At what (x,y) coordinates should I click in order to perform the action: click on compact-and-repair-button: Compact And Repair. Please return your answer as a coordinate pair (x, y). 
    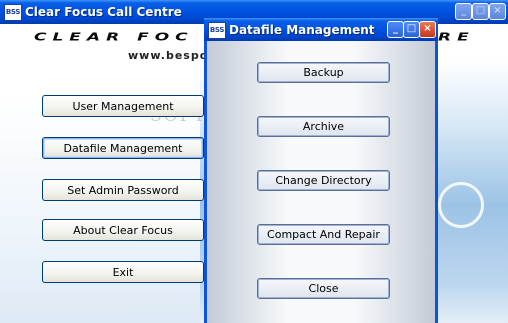
    Looking at the image, I should click on (323, 234).